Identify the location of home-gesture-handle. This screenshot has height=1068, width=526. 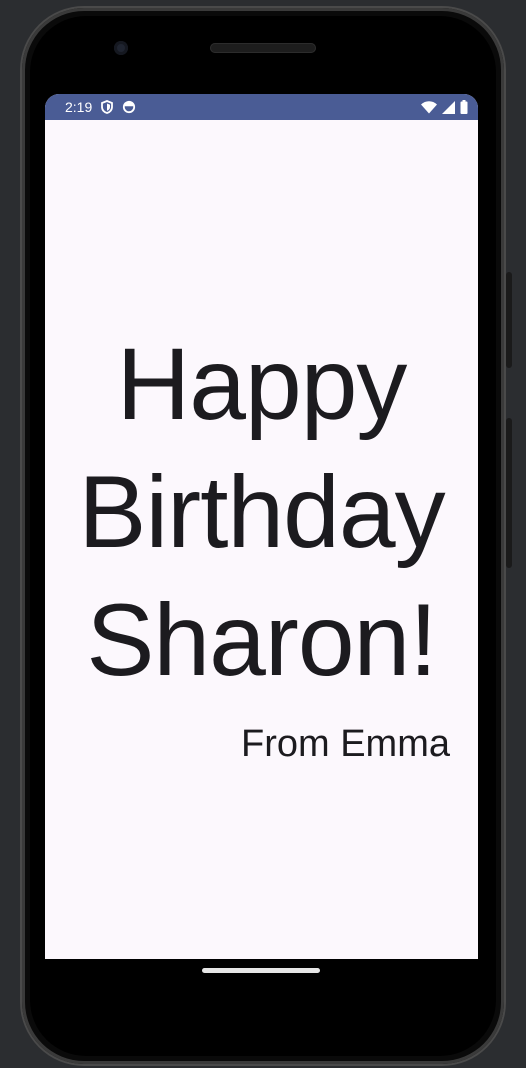
(261, 970).